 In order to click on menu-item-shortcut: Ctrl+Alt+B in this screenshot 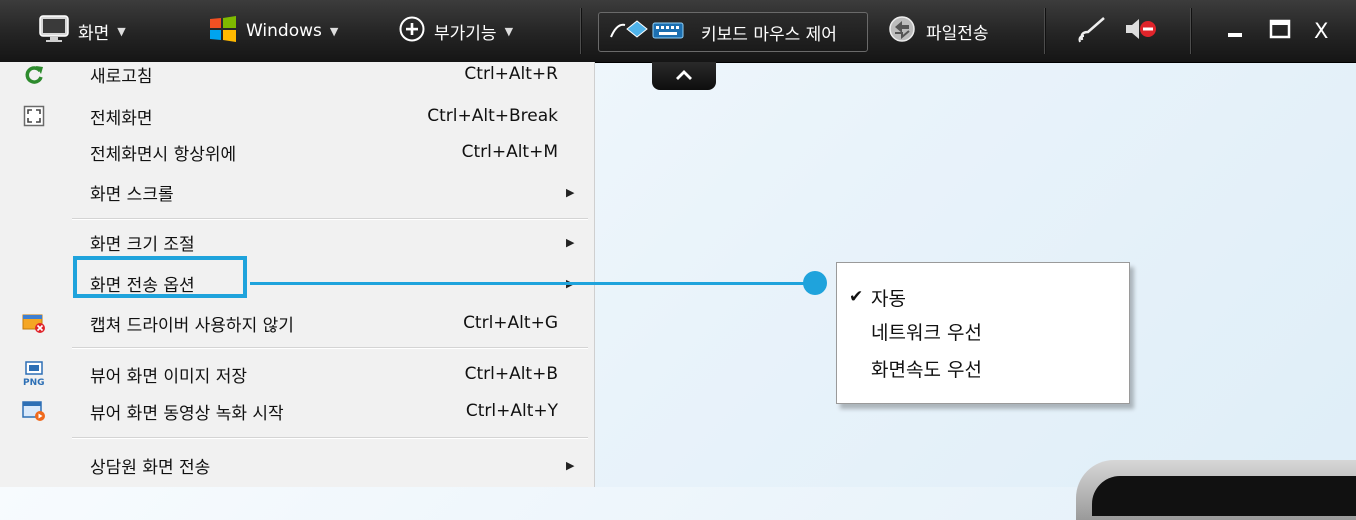, I will do `click(511, 374)`.